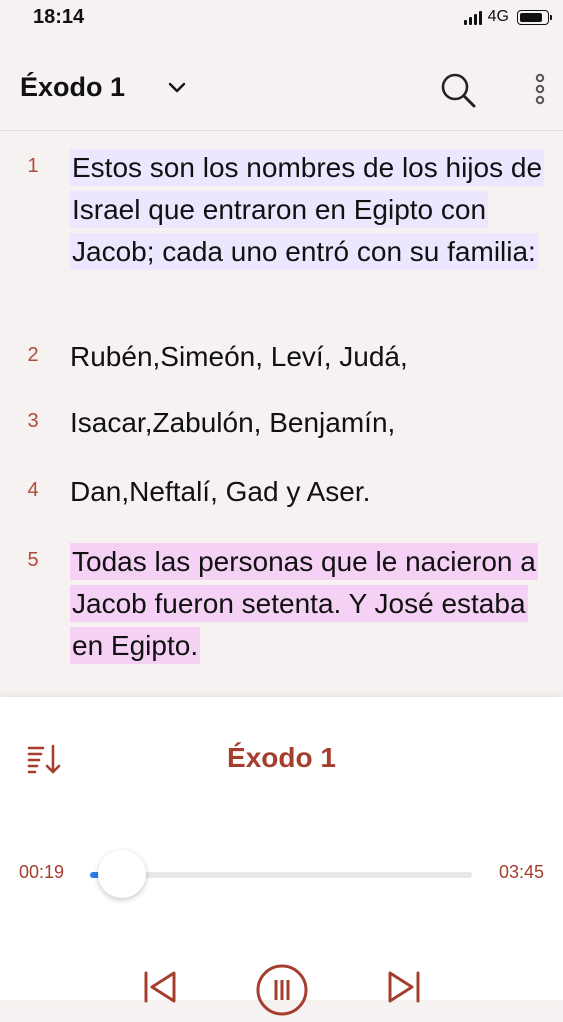  I want to click on player-title: Éxodo 1, so click(281, 757).